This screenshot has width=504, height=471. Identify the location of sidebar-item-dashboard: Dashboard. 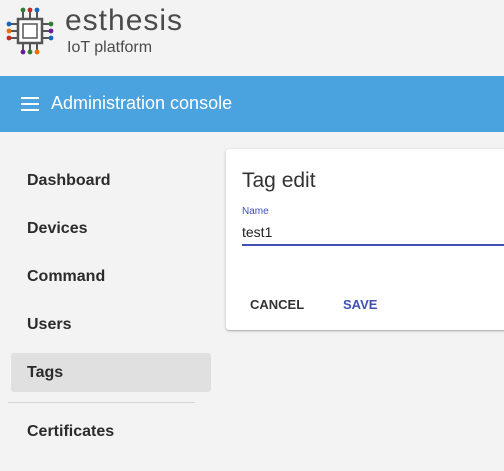
(111, 180).